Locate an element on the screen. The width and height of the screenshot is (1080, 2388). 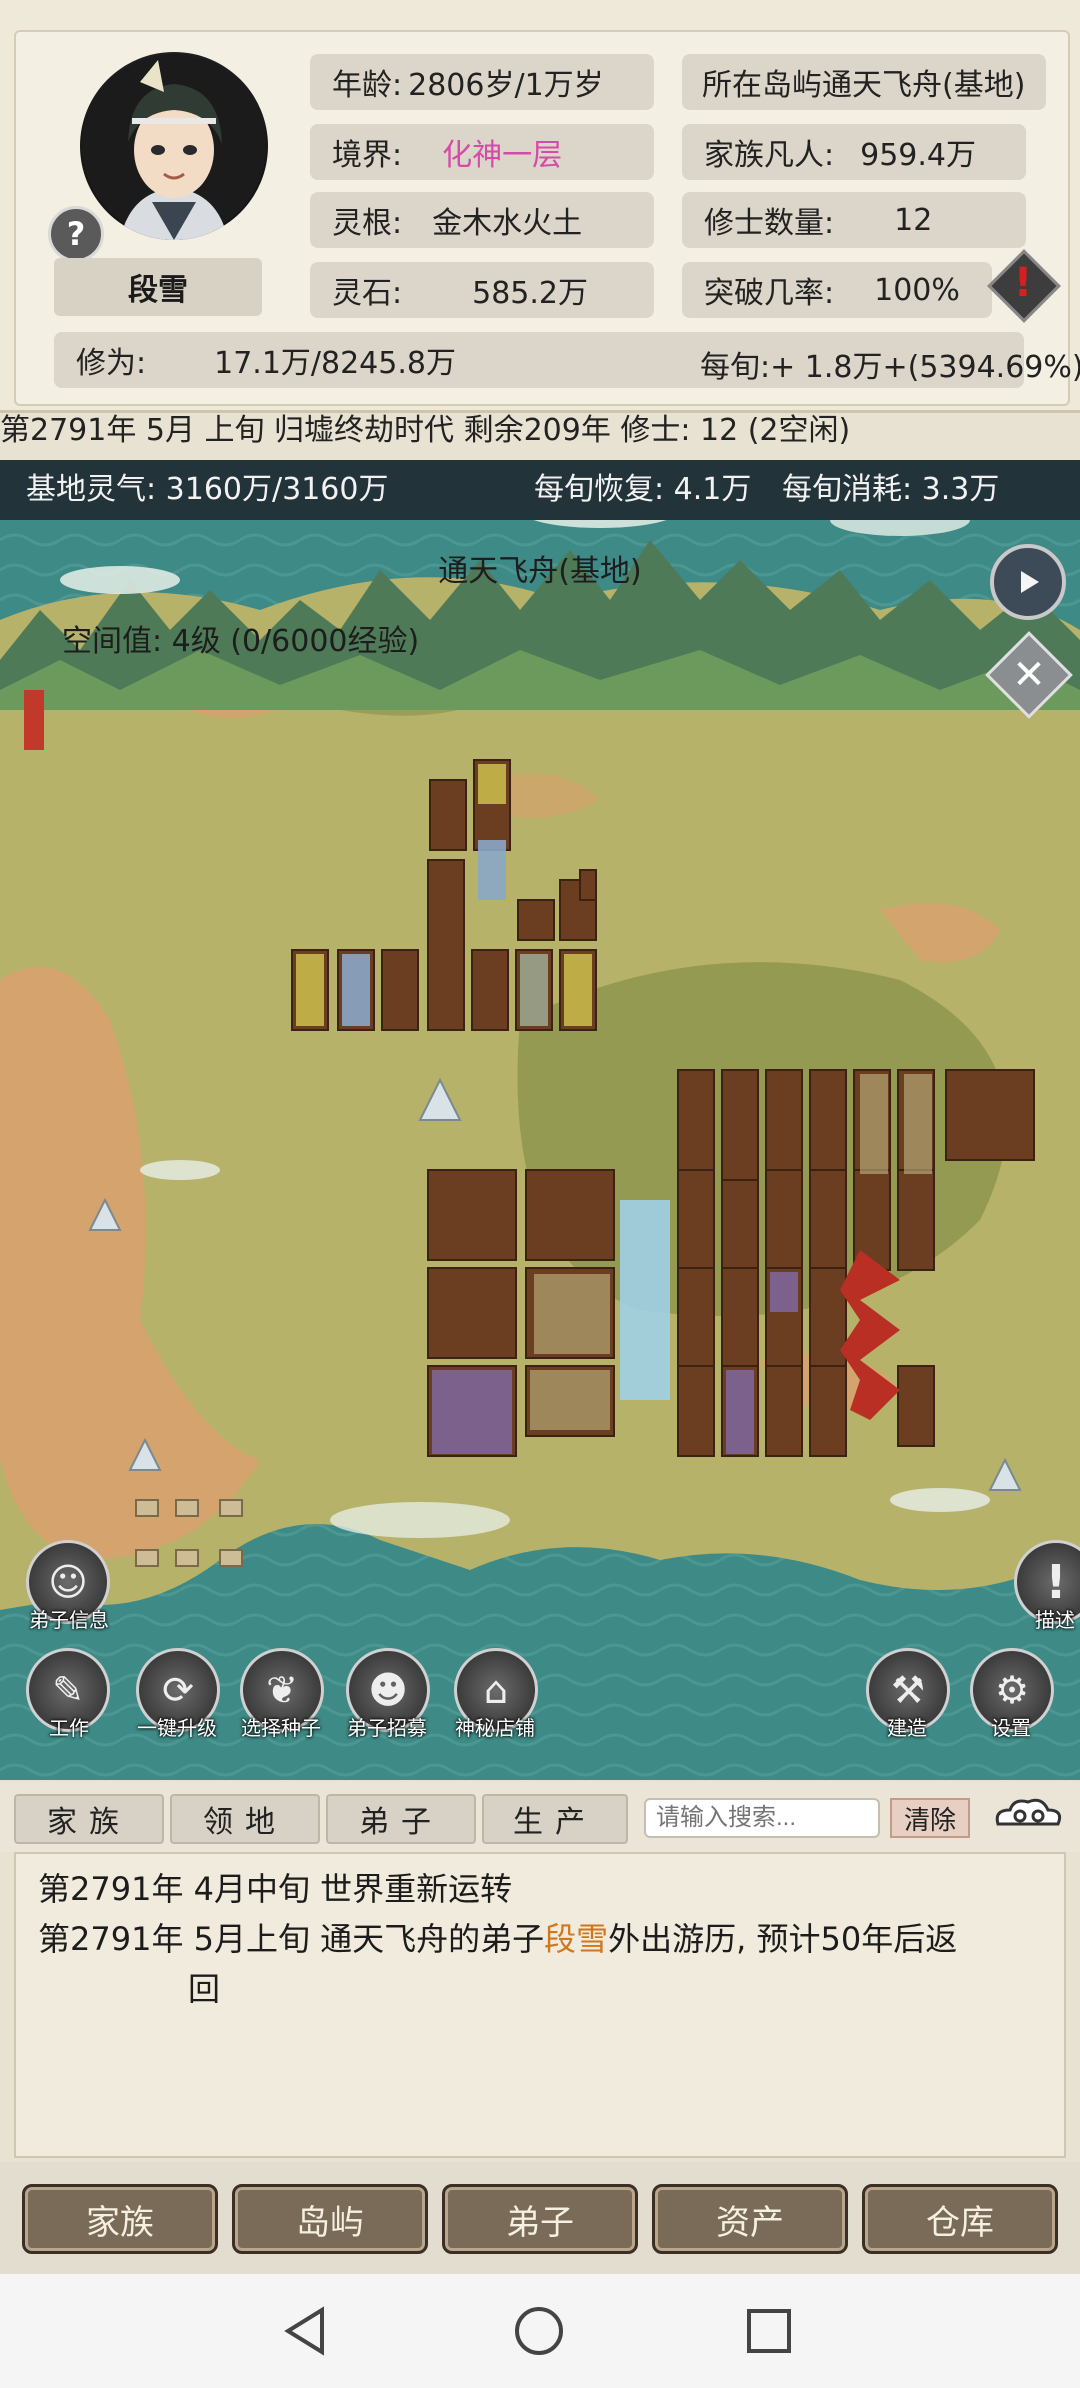
nav-disciples-button: 弟子 is located at coordinates (540, 2219).